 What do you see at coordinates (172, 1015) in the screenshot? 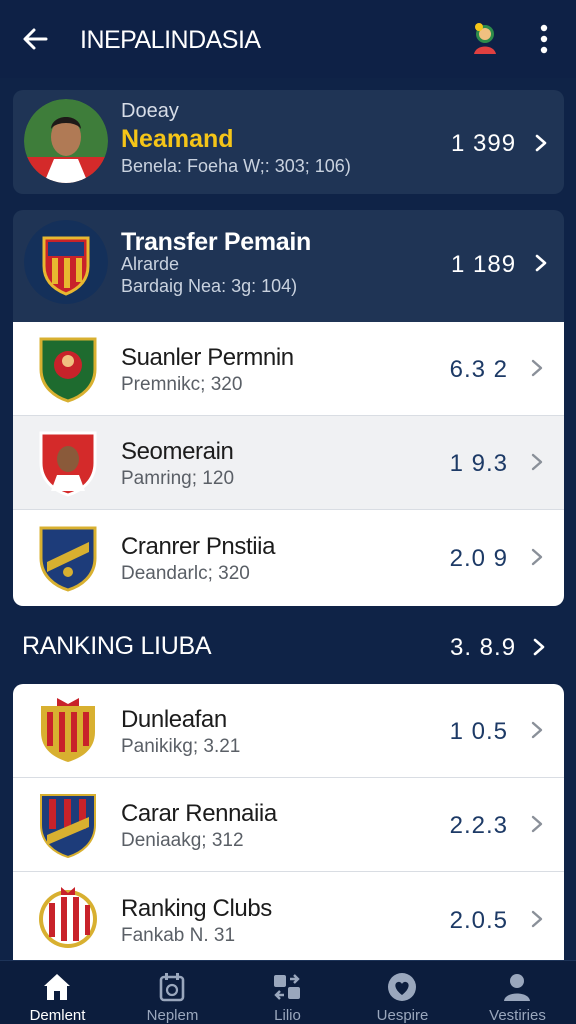
I see `nav-label: Neplem` at bounding box center [172, 1015].